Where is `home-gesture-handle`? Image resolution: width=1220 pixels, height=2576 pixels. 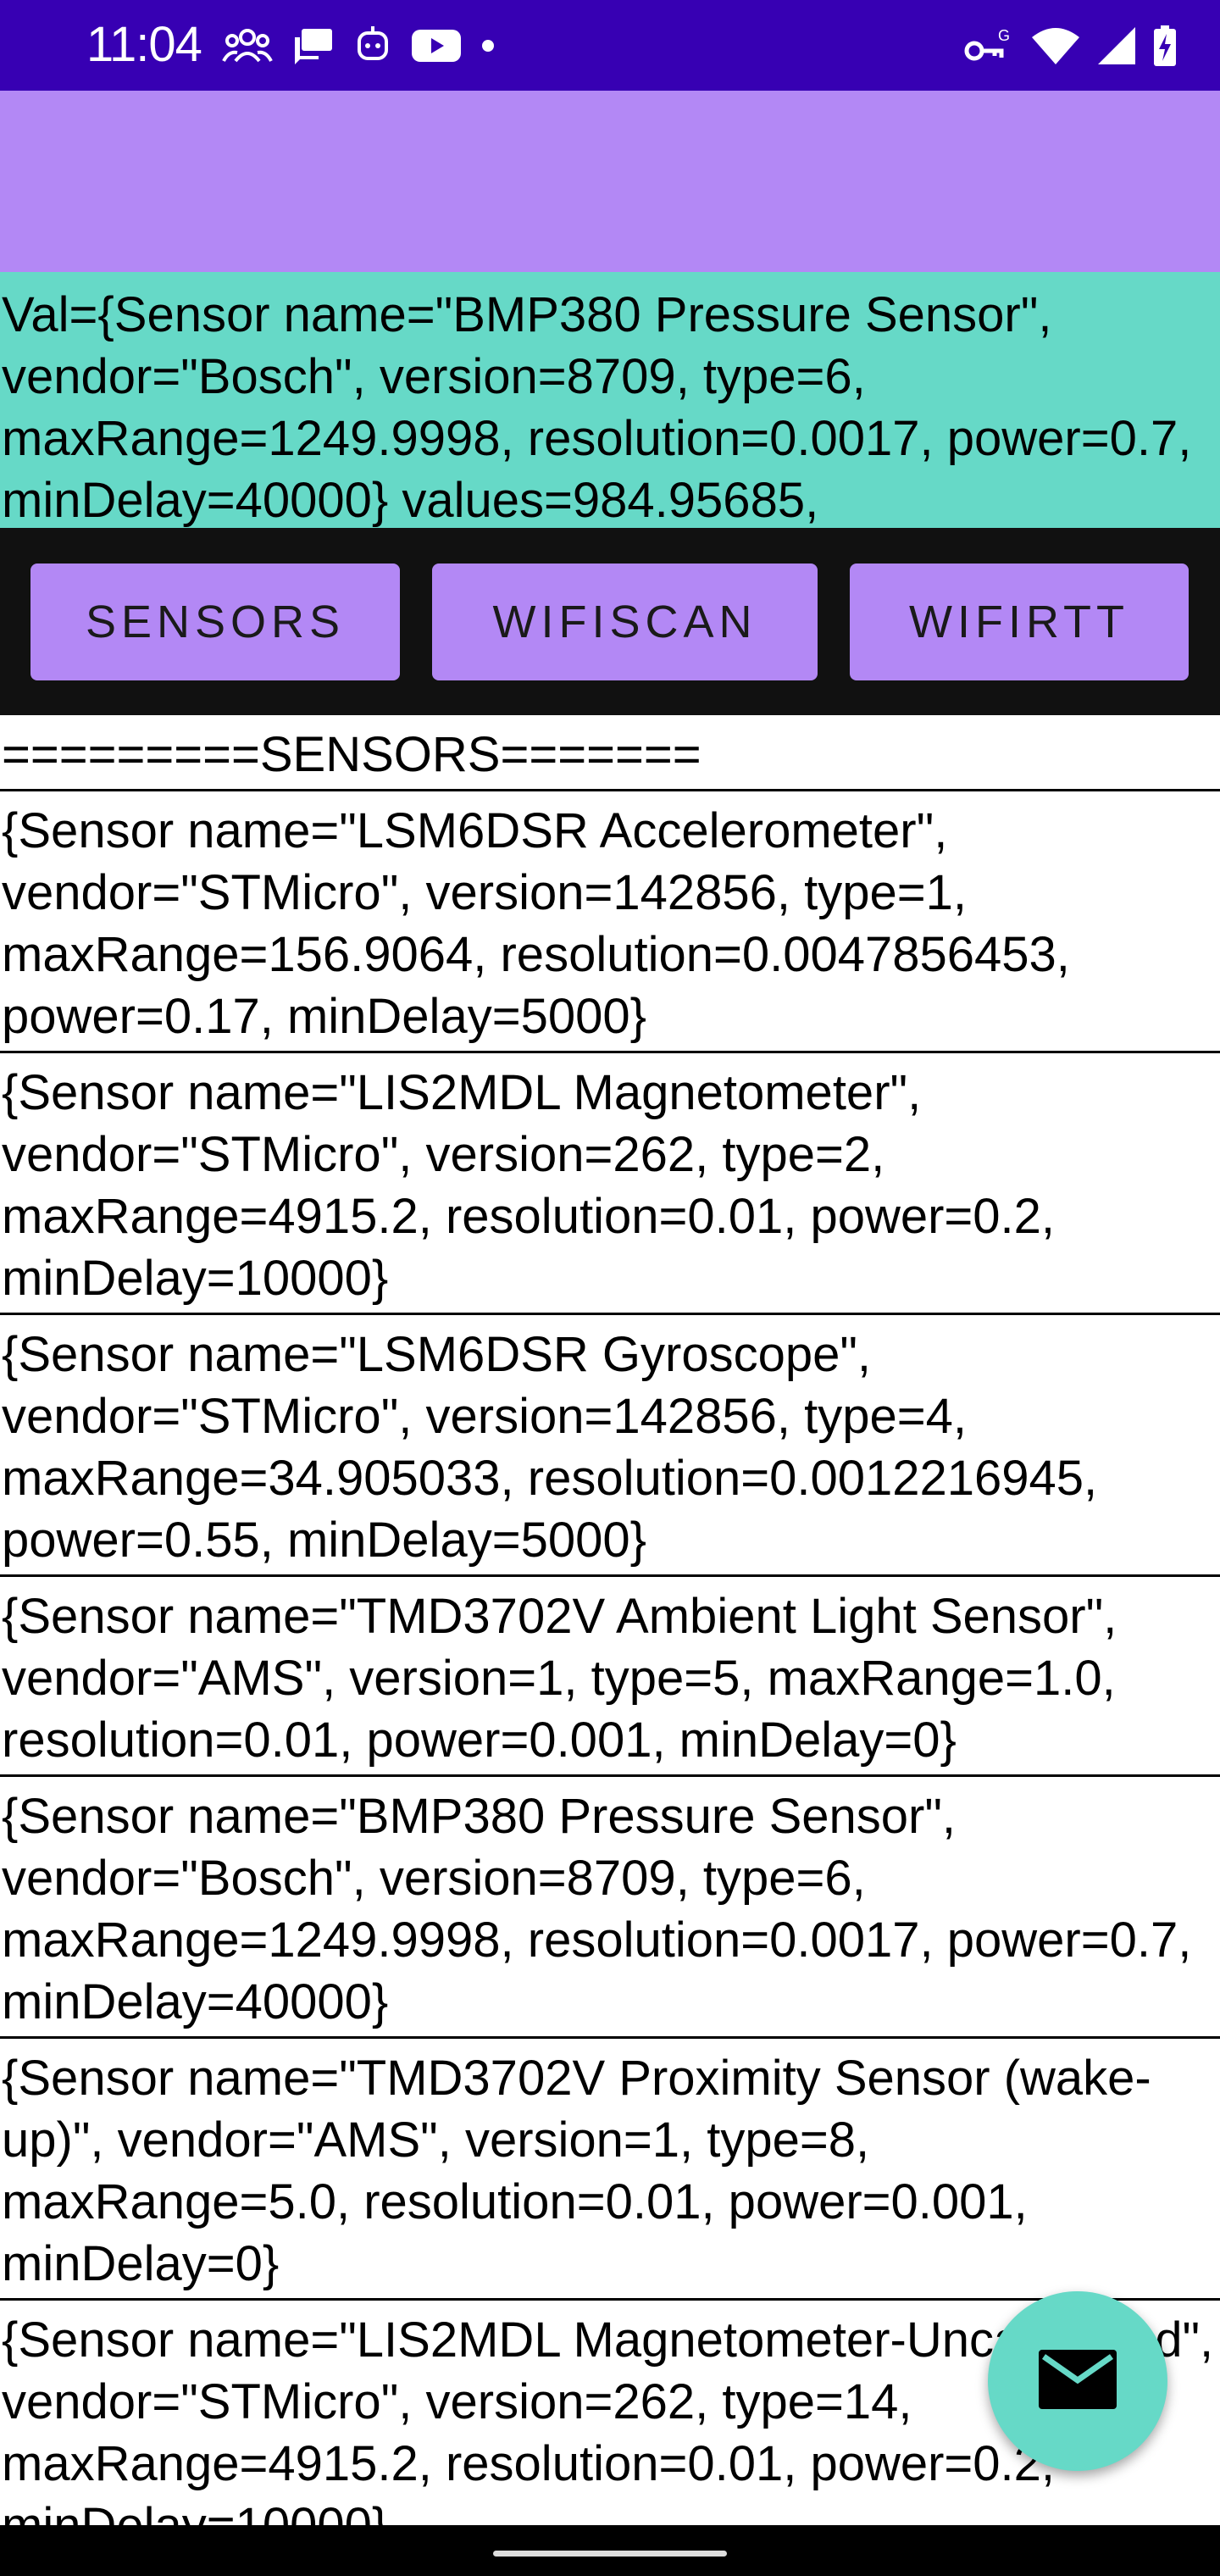
home-gesture-handle is located at coordinates (610, 2554).